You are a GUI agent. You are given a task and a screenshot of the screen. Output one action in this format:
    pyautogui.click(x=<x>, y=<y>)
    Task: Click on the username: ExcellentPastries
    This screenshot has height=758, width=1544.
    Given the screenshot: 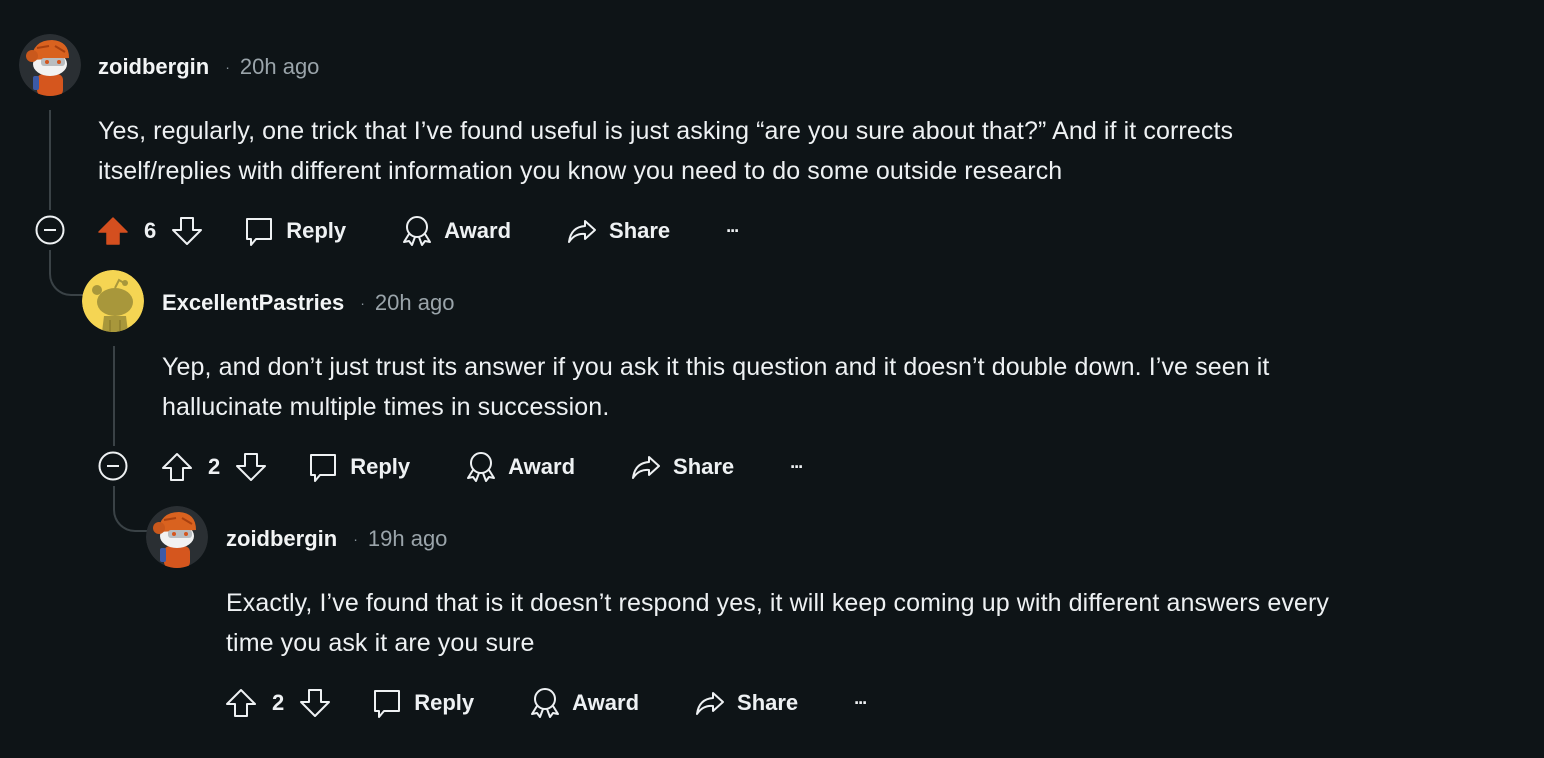 What is the action you would take?
    pyautogui.click(x=253, y=303)
    